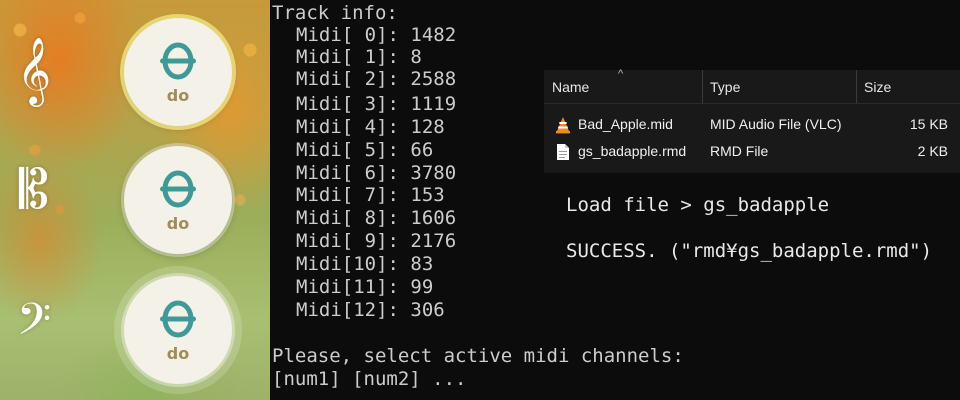  Describe the element at coordinates (365, 287) in the screenshot. I see `track-line: Midi[11]: 99` at that location.